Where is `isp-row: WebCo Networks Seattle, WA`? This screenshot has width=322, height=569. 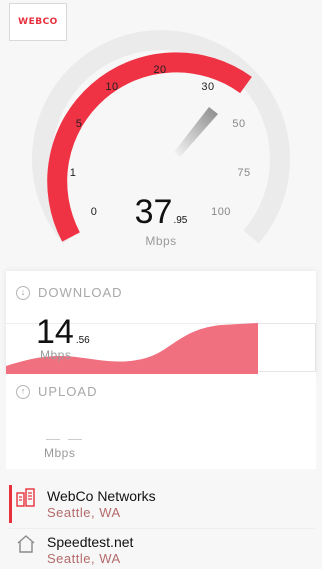
isp-row: WebCo Networks Seattle, WA is located at coordinates (161, 506).